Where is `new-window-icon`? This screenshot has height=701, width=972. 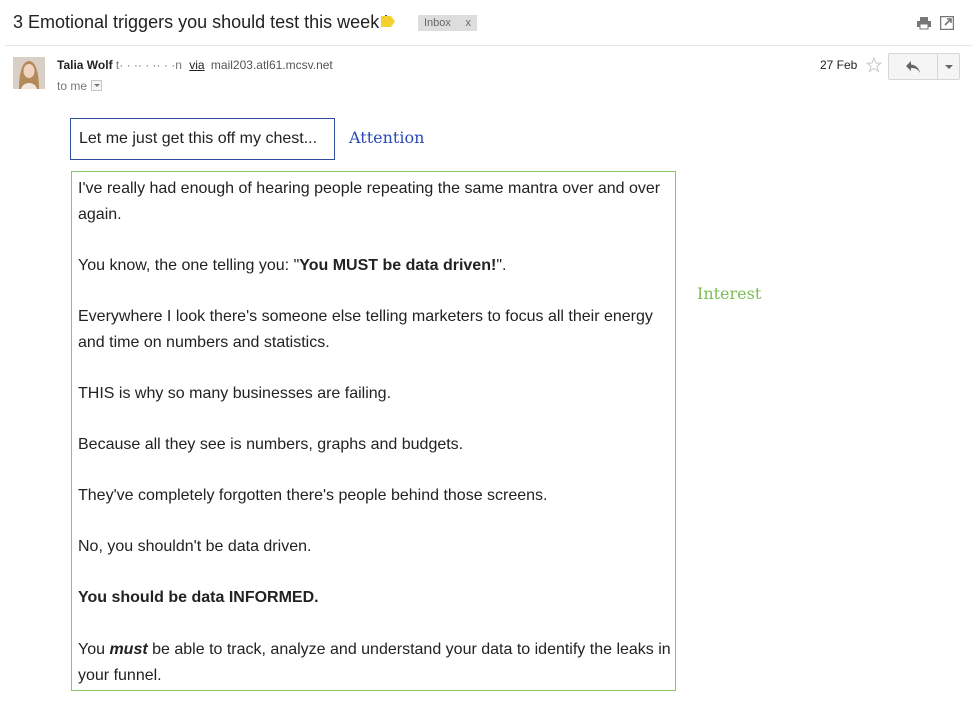 new-window-icon is located at coordinates (947, 23).